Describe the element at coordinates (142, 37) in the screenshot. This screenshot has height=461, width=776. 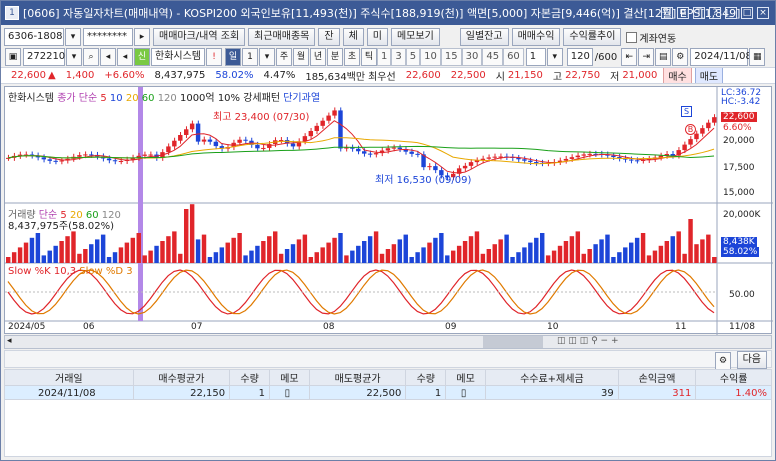
I see `confirm-icon: ▸` at that location.